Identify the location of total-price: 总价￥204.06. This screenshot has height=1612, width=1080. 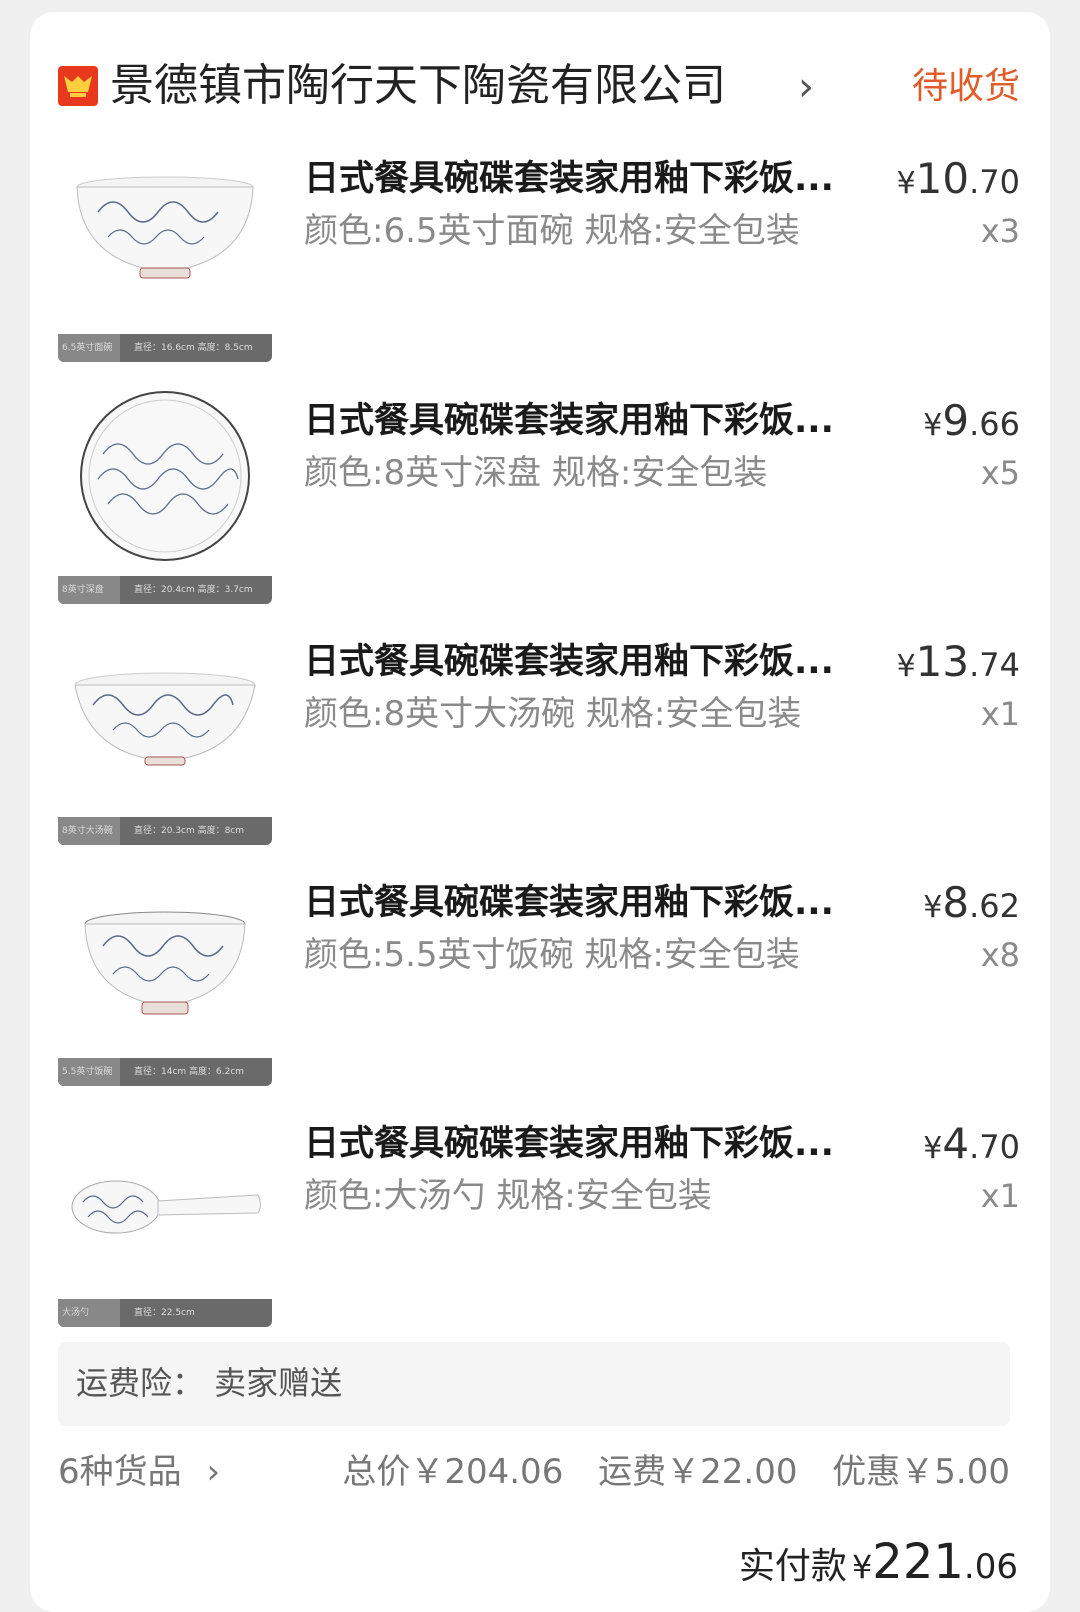
(453, 1472).